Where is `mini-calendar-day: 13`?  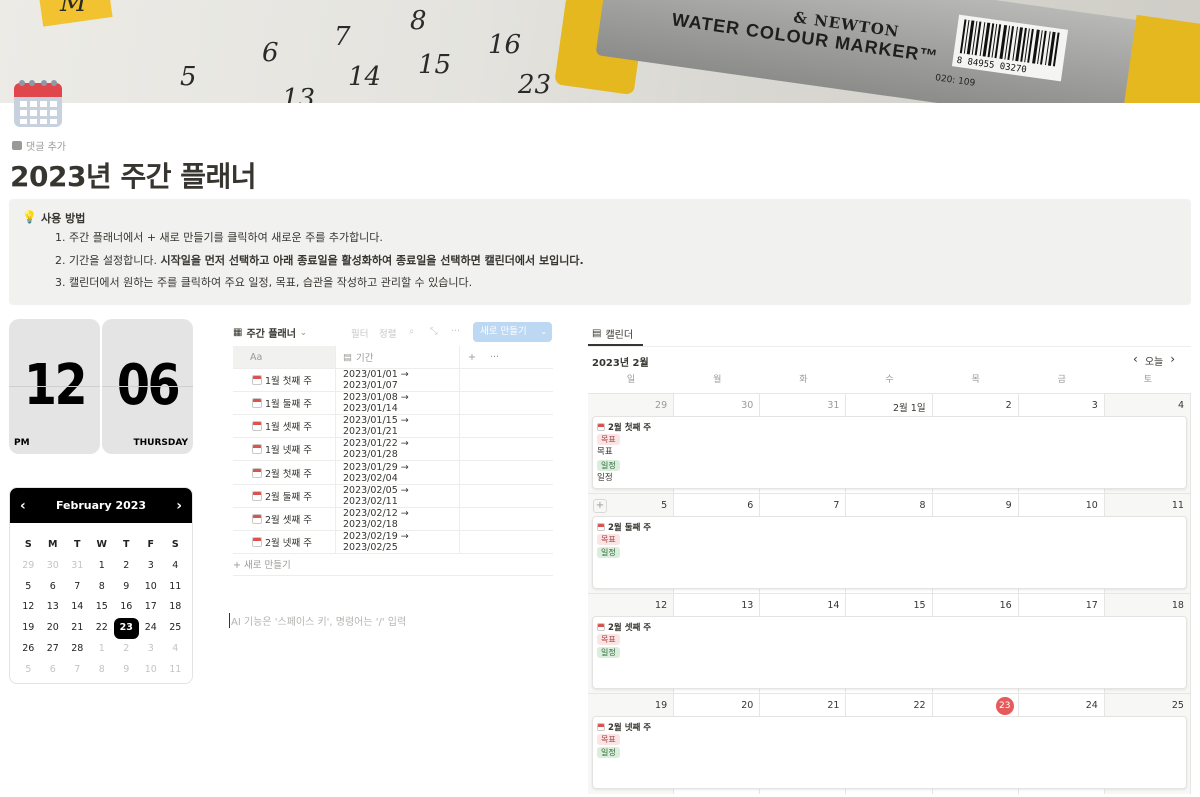 mini-calendar-day: 13 is located at coordinates (53, 607).